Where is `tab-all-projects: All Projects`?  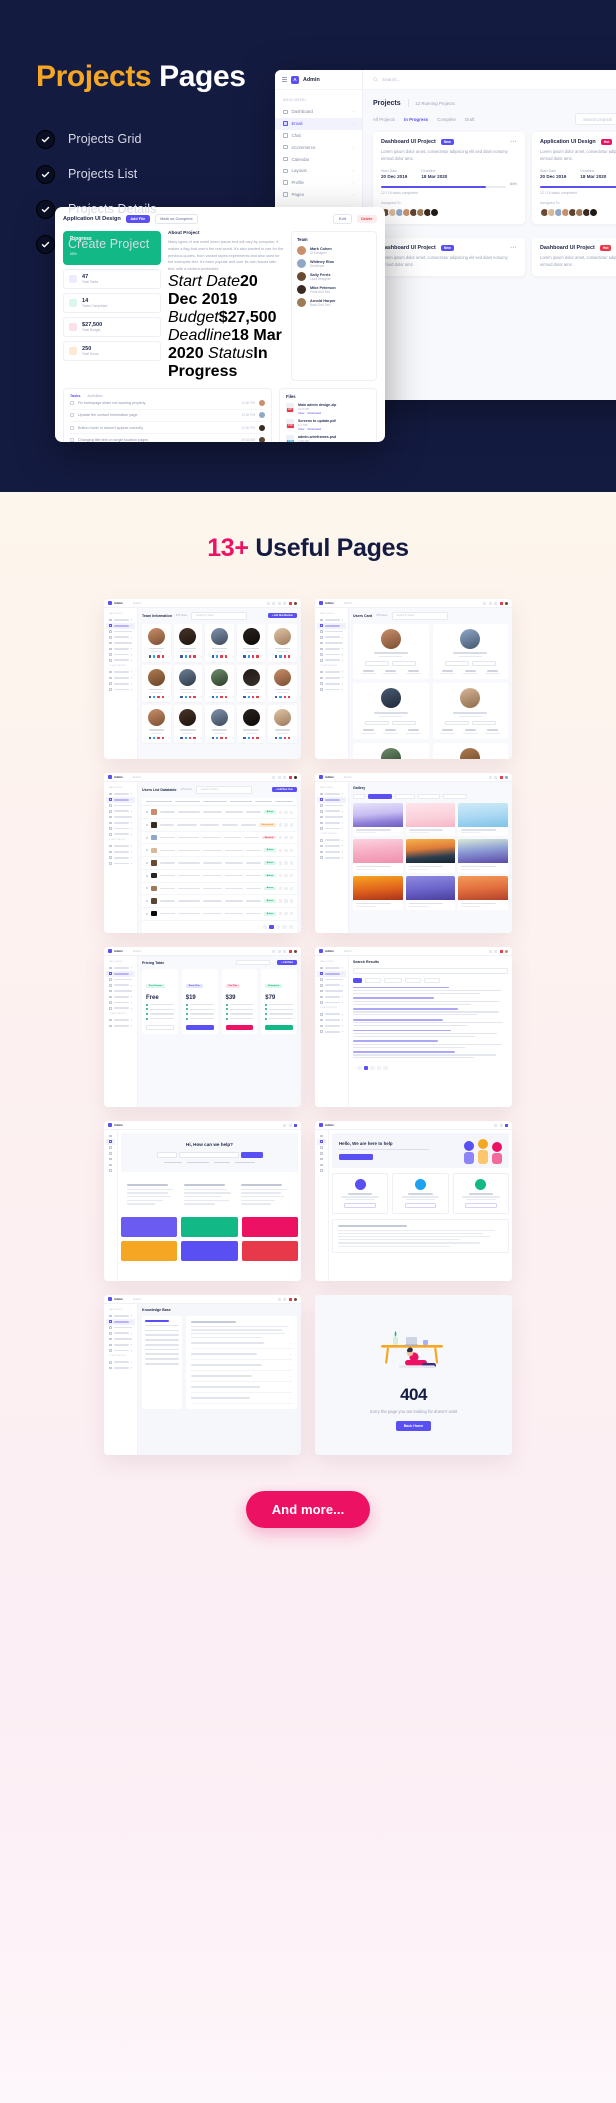
tab-all-projects: All Projects is located at coordinates (384, 119).